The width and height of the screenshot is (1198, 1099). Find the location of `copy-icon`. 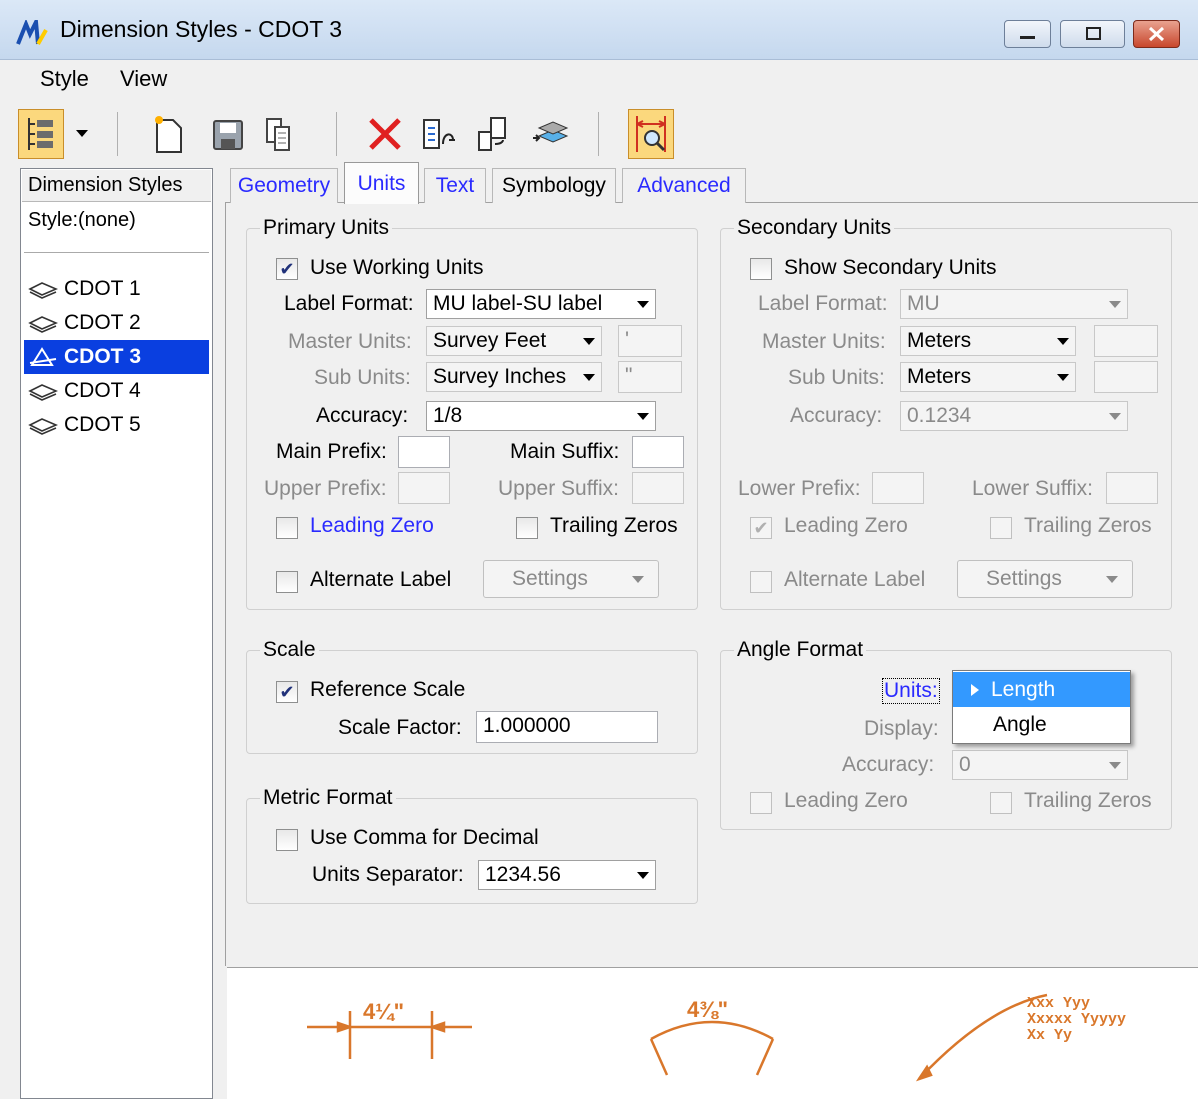

copy-icon is located at coordinates (278, 134).